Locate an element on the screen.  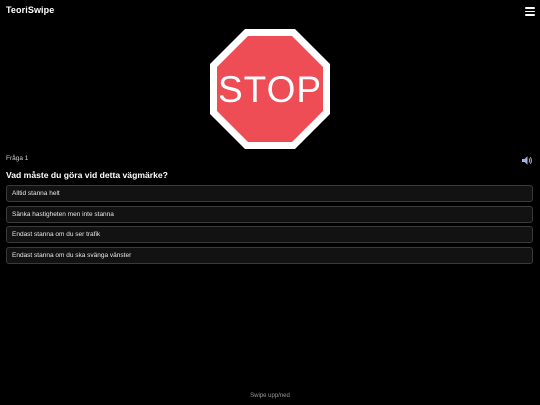
app-title: TeoriSwipe is located at coordinates (30, 10).